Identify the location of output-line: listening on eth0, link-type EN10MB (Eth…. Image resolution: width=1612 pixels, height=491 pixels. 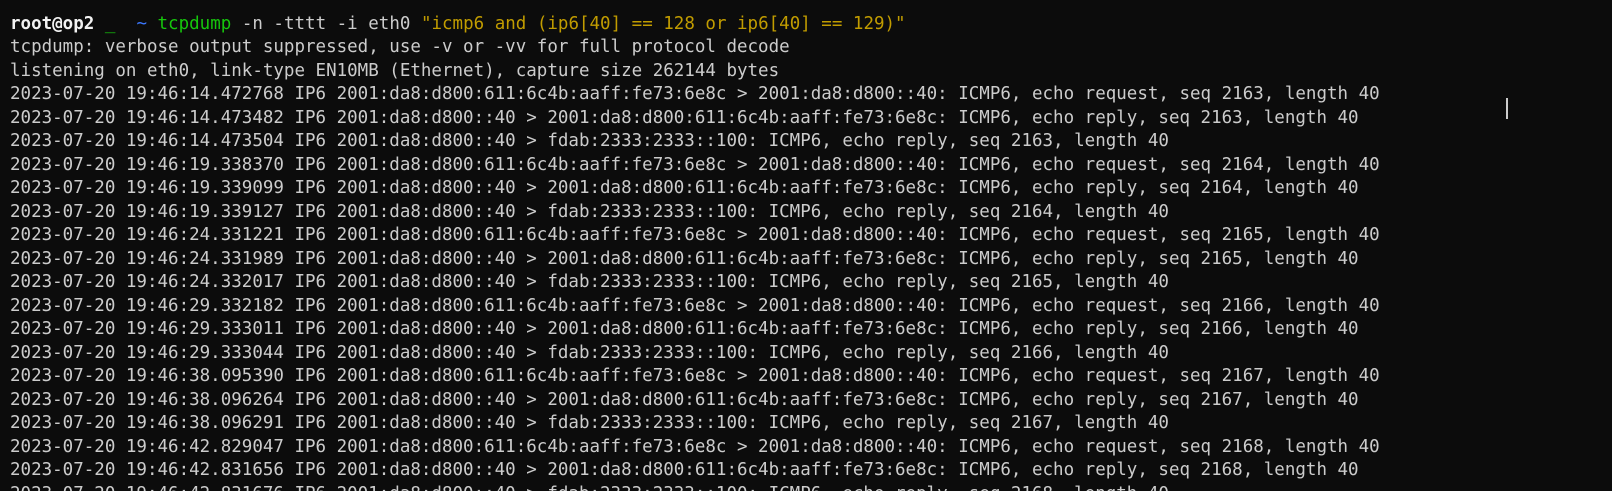
(395, 70).